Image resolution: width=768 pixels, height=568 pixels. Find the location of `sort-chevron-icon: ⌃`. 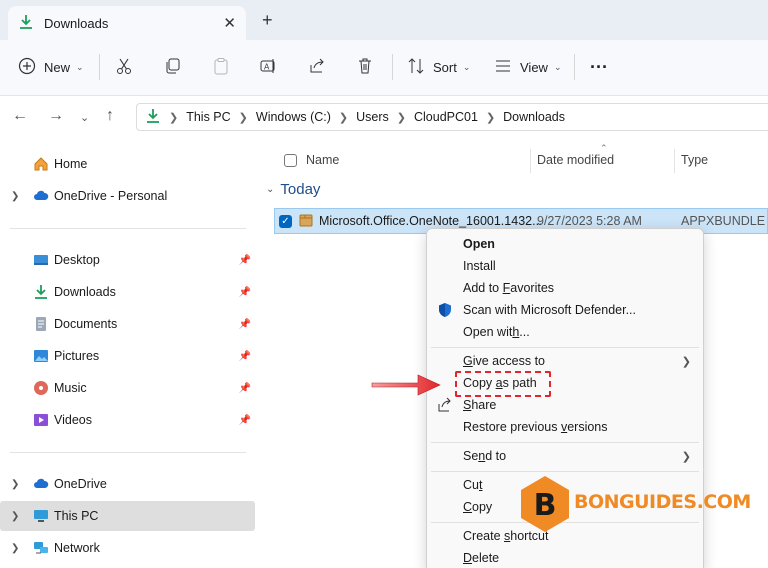

sort-chevron-icon: ⌃ is located at coordinates (604, 148).